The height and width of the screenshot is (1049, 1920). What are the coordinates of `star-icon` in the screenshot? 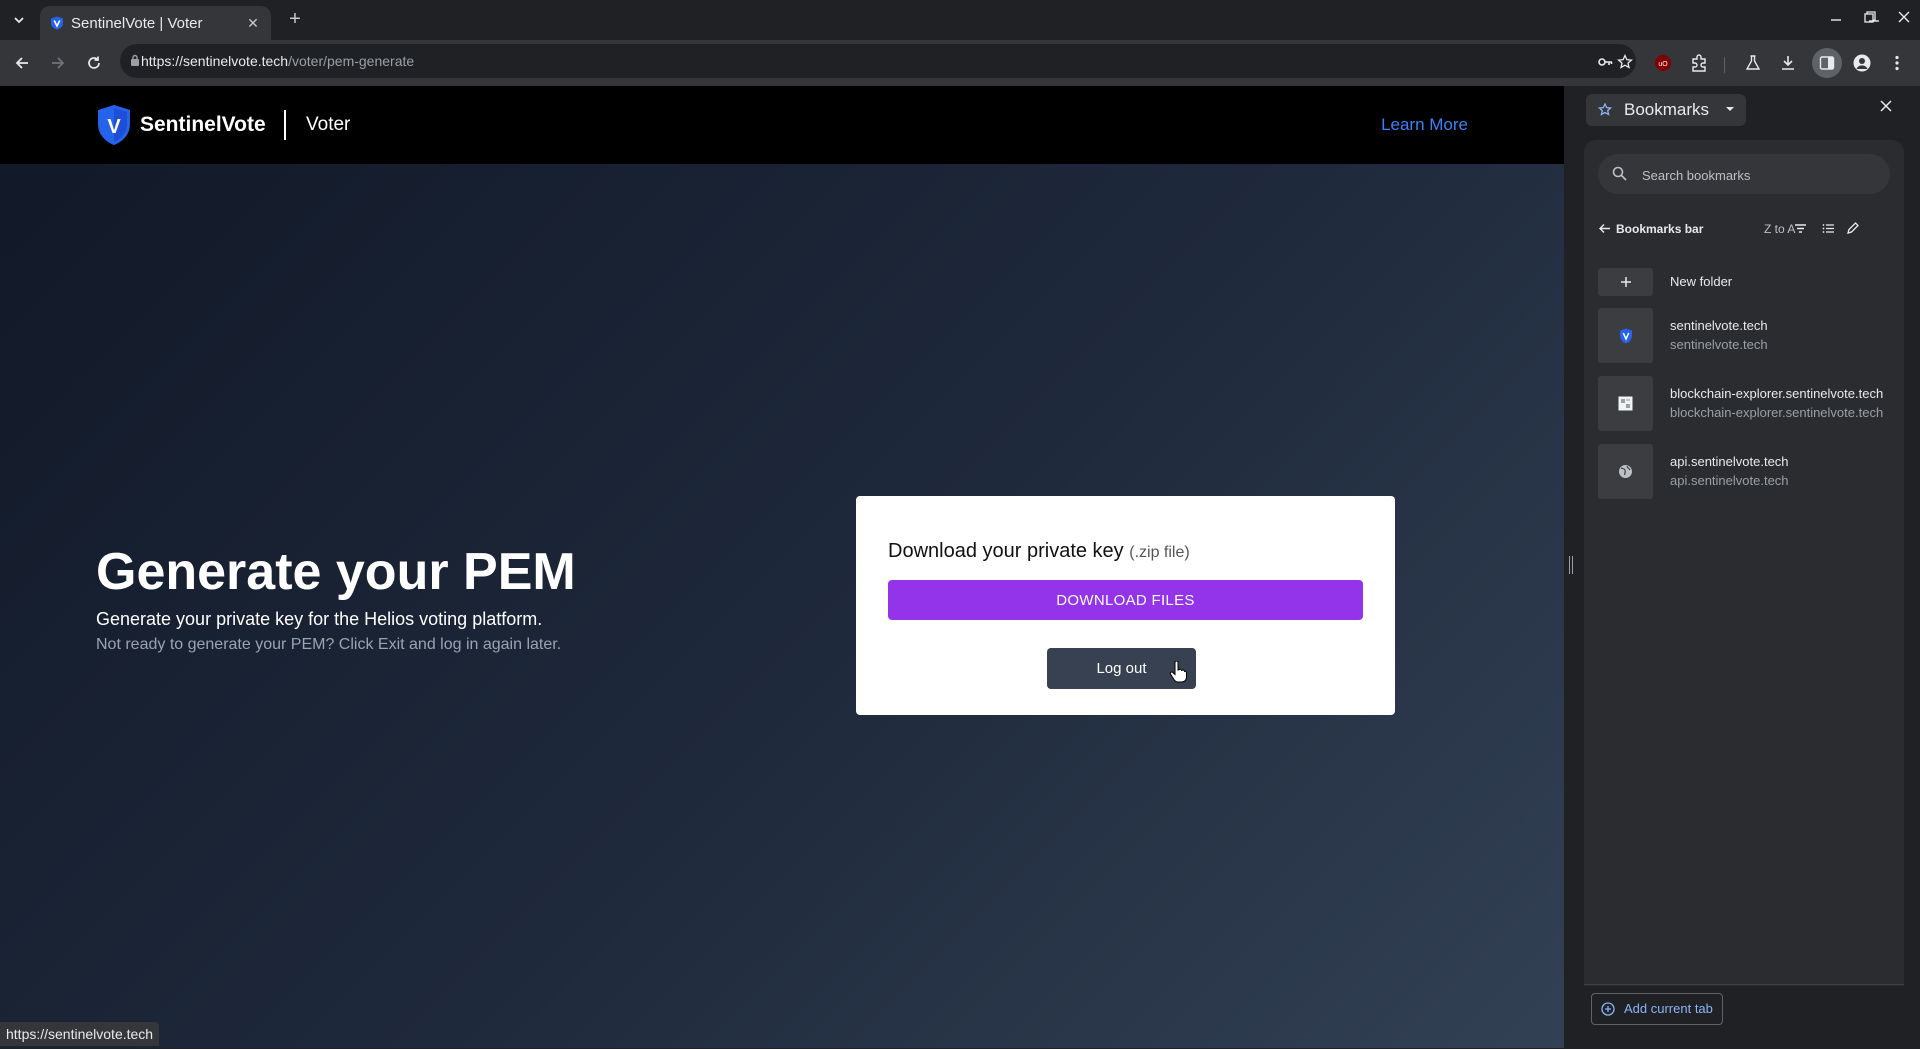 It's located at (1625, 62).